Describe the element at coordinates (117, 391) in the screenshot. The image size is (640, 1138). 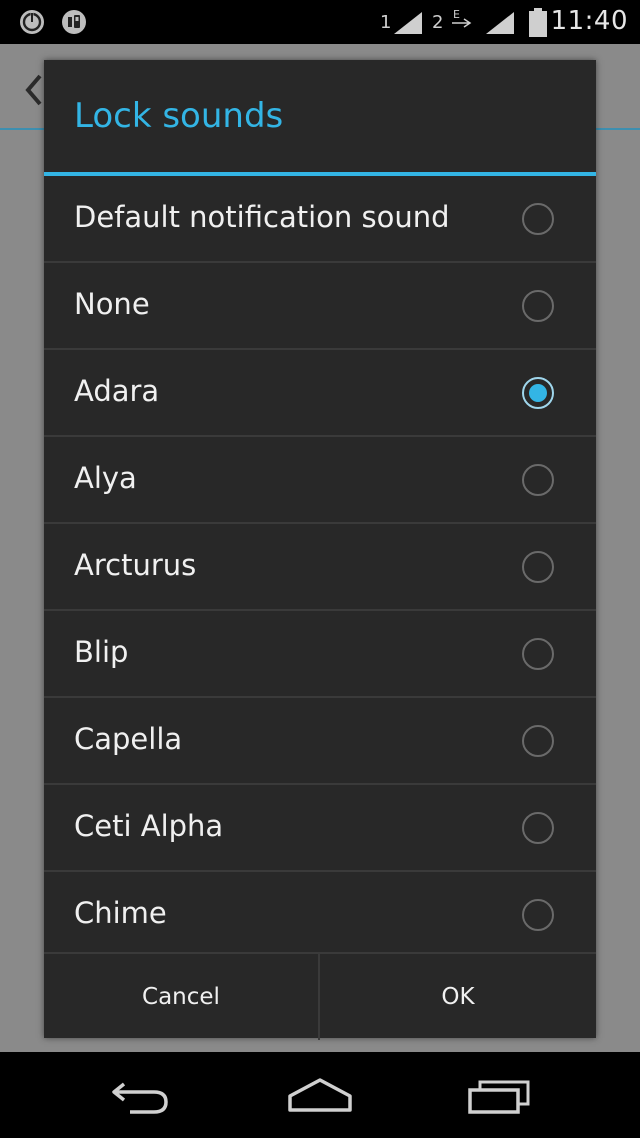
I see `option-label: Adara` at that location.